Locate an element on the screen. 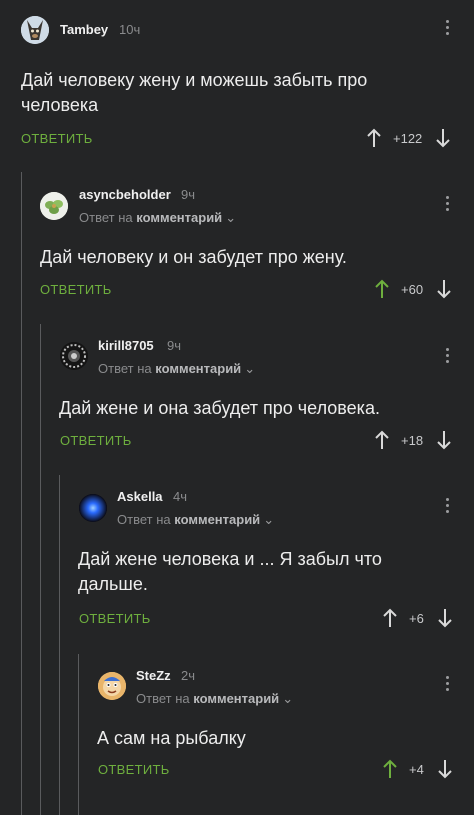  badge-avatar-icon is located at coordinates (74, 356).